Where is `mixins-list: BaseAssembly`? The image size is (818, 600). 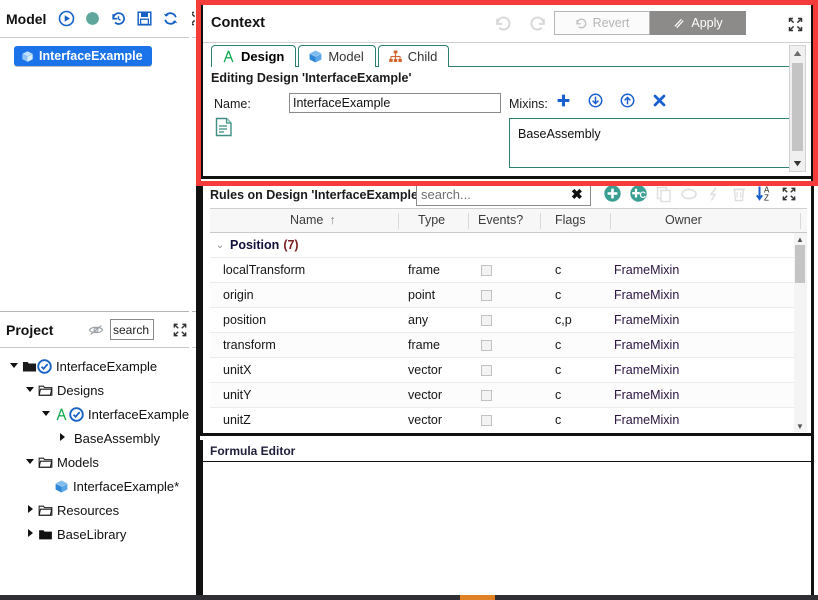 mixins-list: BaseAssembly is located at coordinates (650, 143).